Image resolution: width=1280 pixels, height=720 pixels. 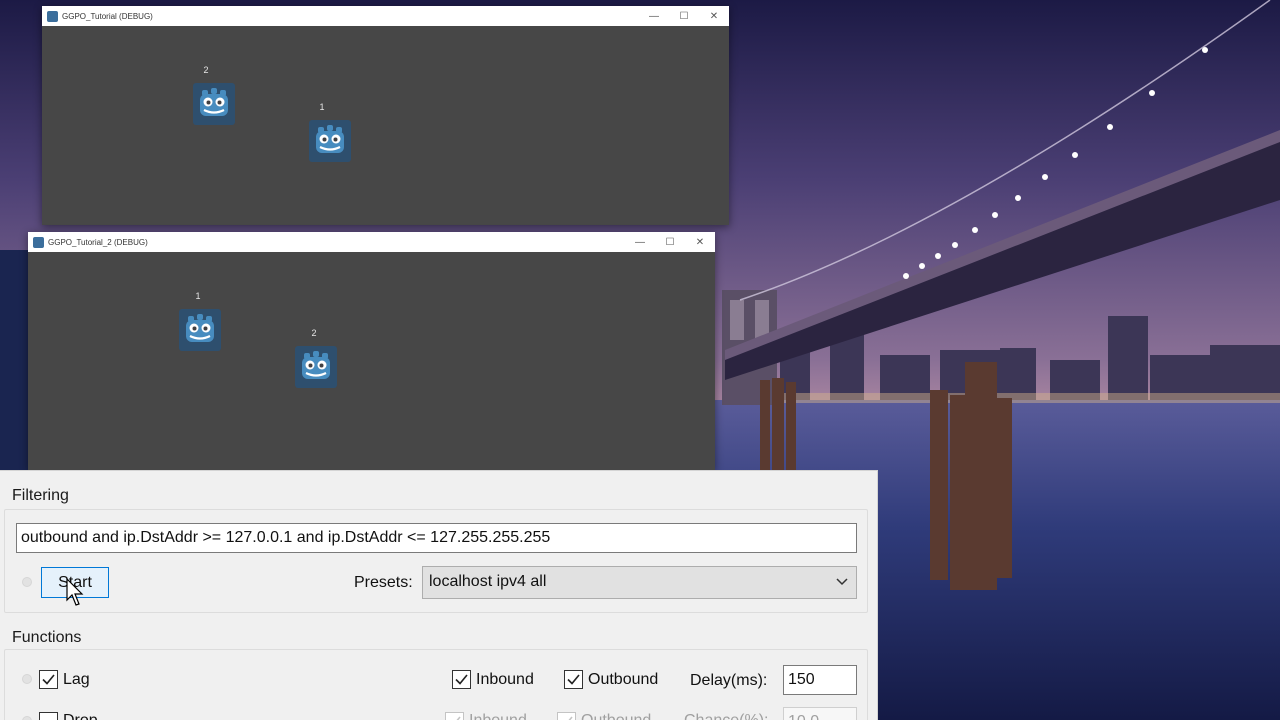 What do you see at coordinates (48, 716) in the screenshot?
I see `drop-checkbox` at bounding box center [48, 716].